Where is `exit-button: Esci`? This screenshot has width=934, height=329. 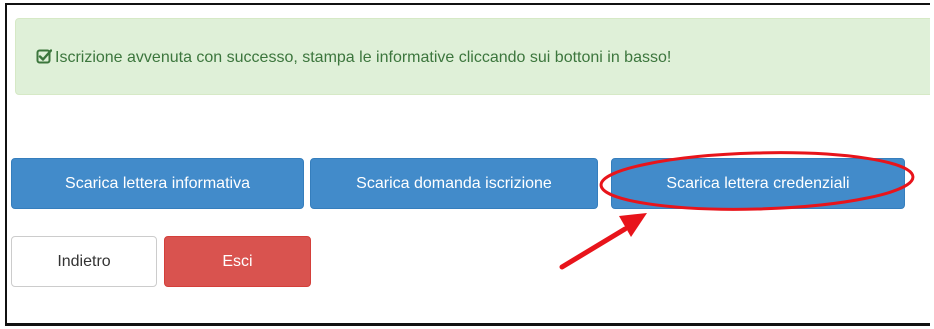 exit-button: Esci is located at coordinates (237, 261).